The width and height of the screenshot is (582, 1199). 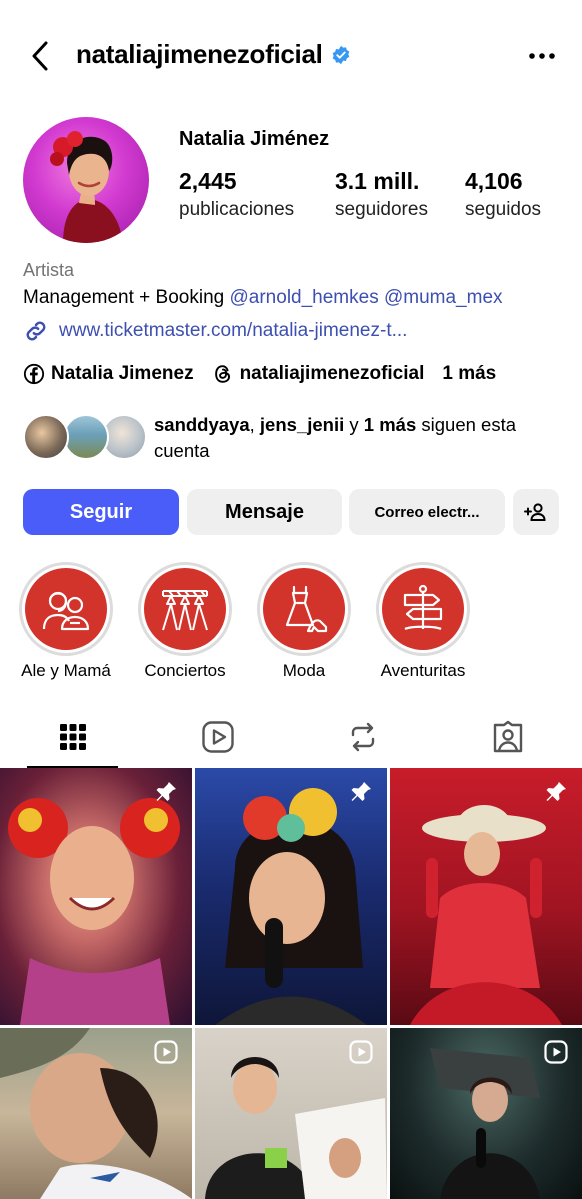 What do you see at coordinates (354, 424) in the screenshot?
I see `follower-conjunction: y` at bounding box center [354, 424].